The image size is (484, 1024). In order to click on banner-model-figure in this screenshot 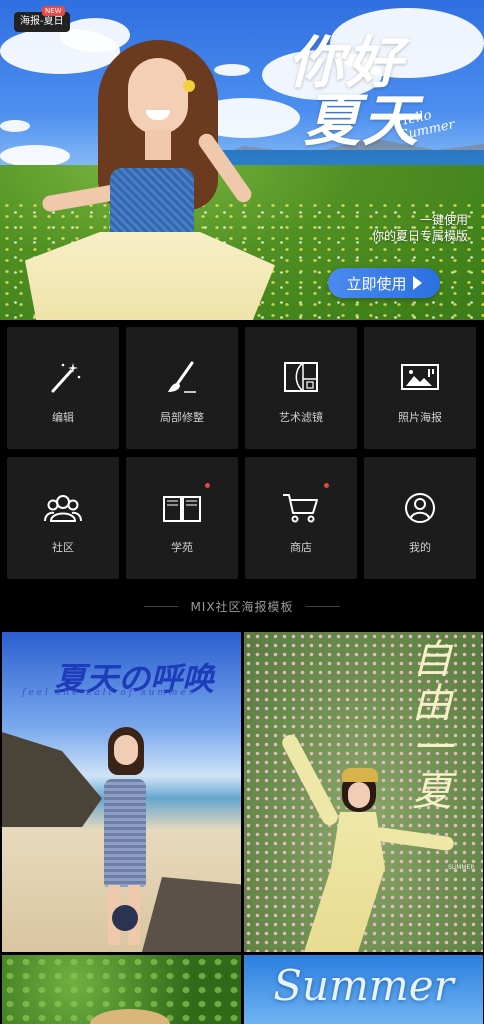, I will do `click(150, 180)`.